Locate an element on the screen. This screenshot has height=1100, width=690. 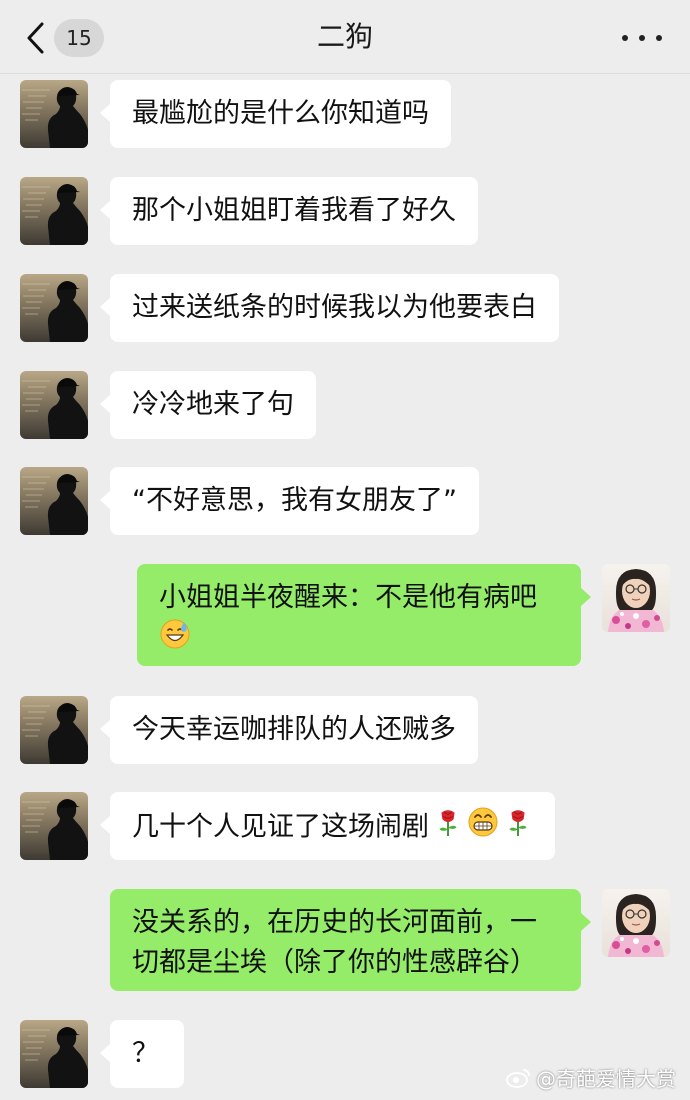
chevron-left-icon is located at coordinates (35, 38).